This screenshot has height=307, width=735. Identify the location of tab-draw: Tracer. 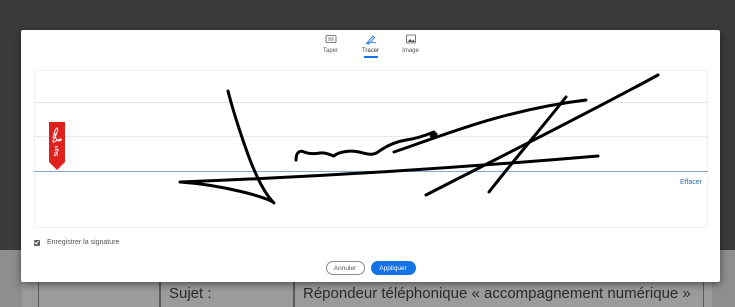
(371, 45).